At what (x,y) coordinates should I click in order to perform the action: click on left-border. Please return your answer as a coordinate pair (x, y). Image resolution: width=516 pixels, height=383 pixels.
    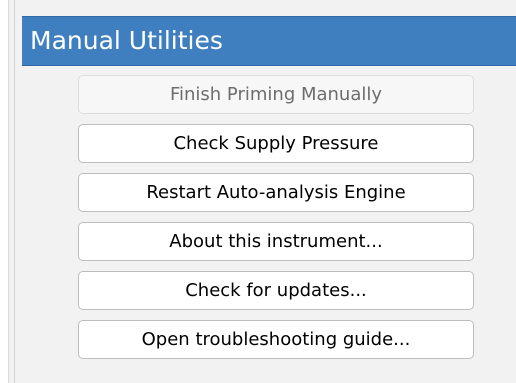
    Looking at the image, I should click on (4, 191).